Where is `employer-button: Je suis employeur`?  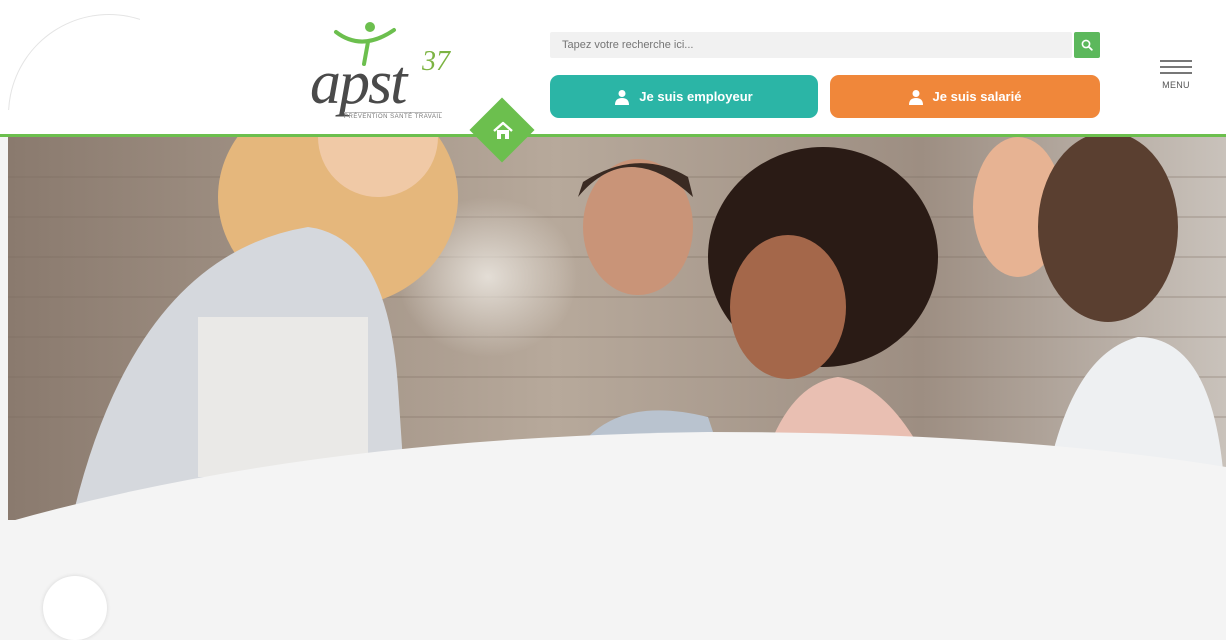
employer-button: Je suis employeur is located at coordinates (684, 96).